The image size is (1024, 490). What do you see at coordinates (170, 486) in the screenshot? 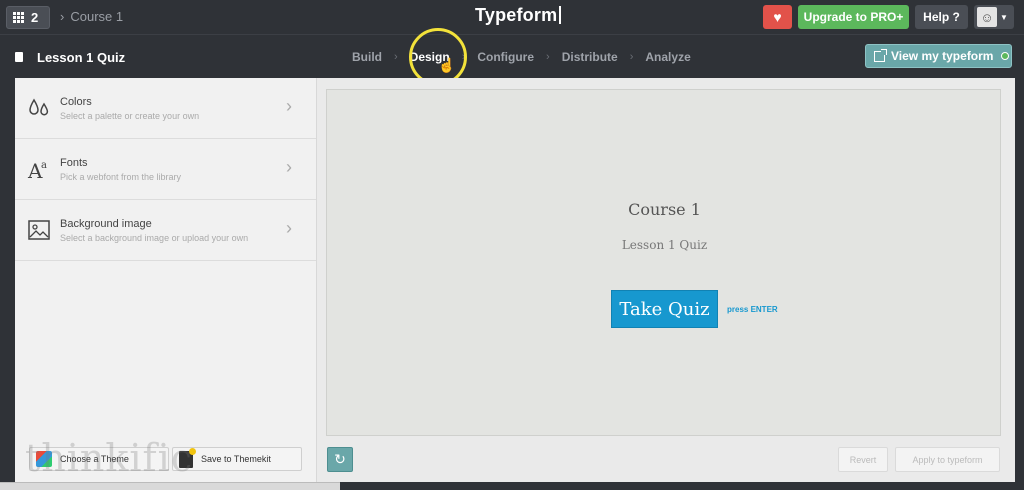
I see `browser-status-bar` at bounding box center [170, 486].